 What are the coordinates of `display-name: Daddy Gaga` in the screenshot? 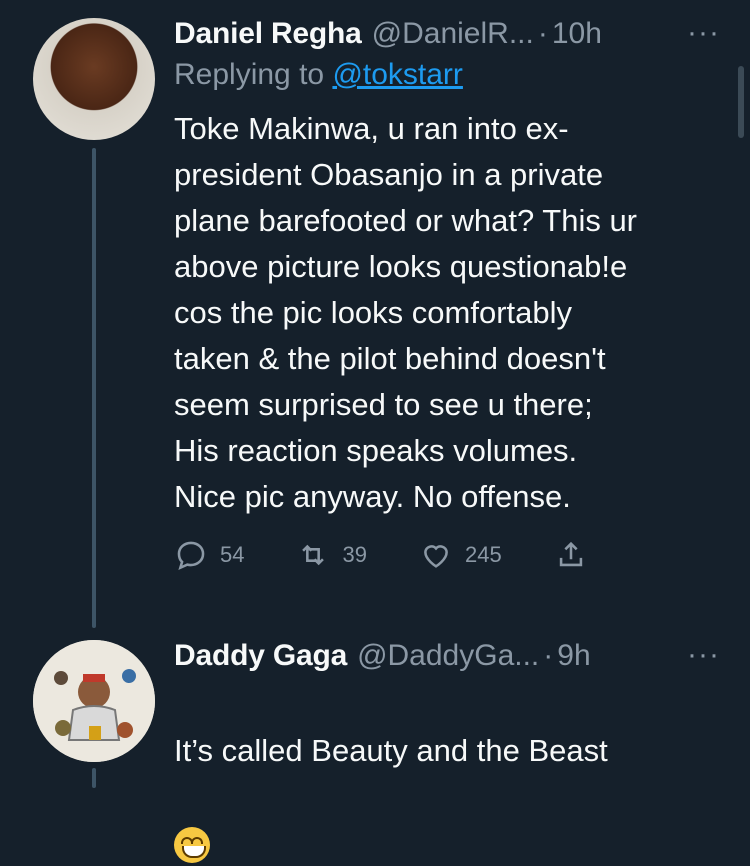 It's located at (260, 656).